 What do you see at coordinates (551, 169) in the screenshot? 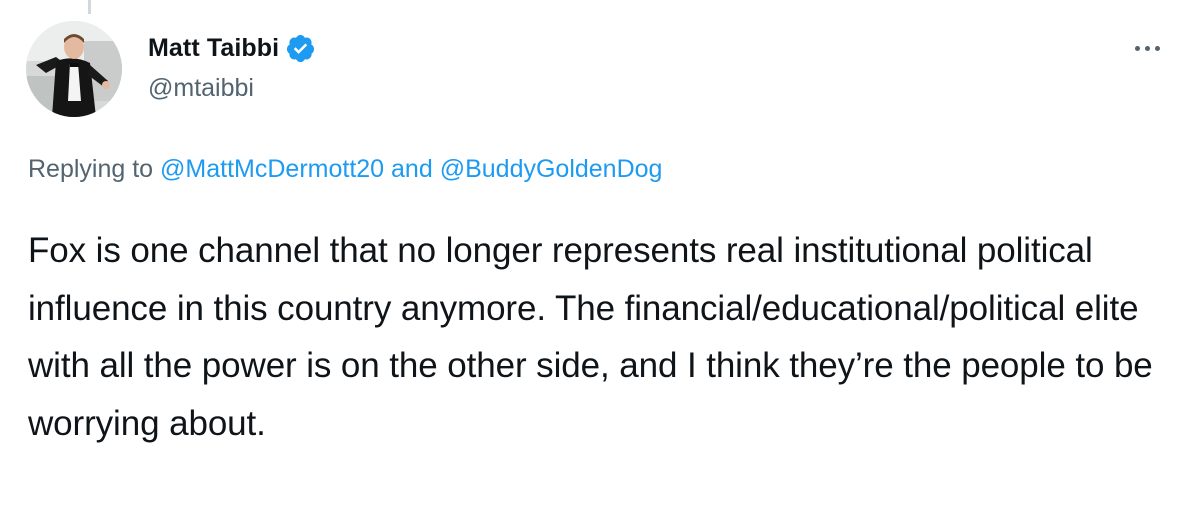
I see `reply-mention-2: @BuddyGoldenDog` at bounding box center [551, 169].